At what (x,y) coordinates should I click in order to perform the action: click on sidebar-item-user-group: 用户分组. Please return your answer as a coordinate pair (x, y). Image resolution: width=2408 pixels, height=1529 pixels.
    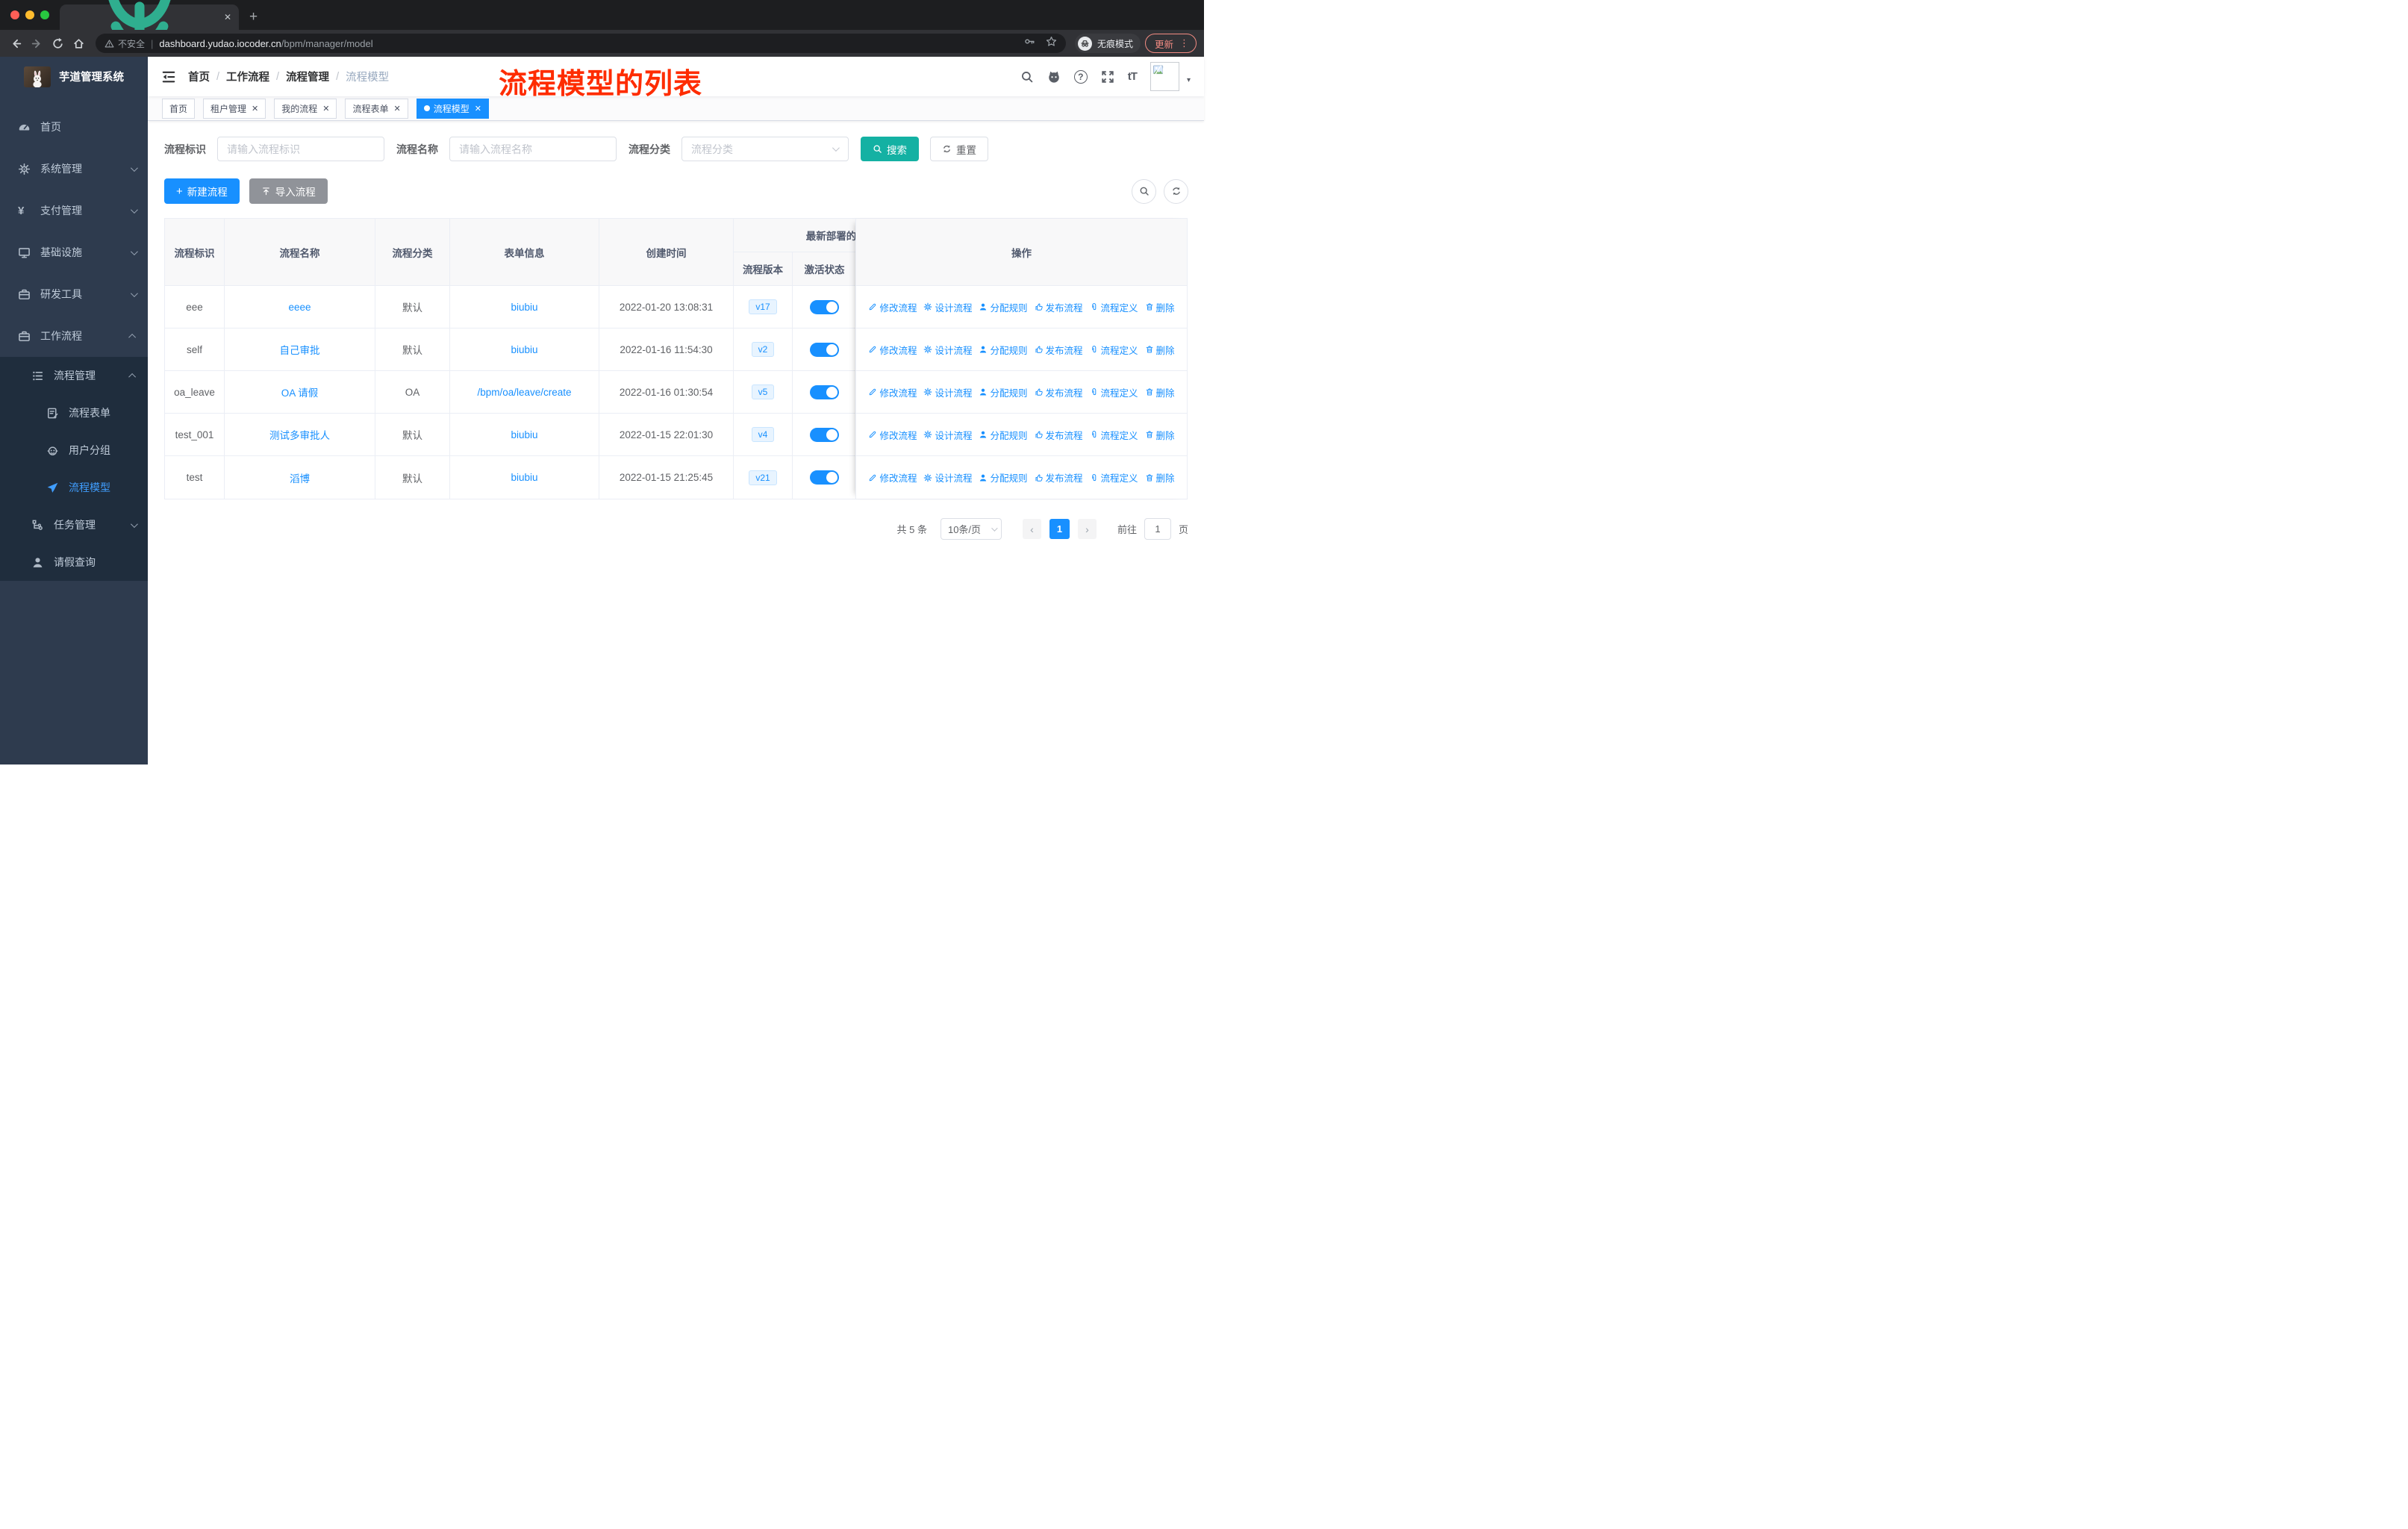
    Looking at the image, I should click on (74, 450).